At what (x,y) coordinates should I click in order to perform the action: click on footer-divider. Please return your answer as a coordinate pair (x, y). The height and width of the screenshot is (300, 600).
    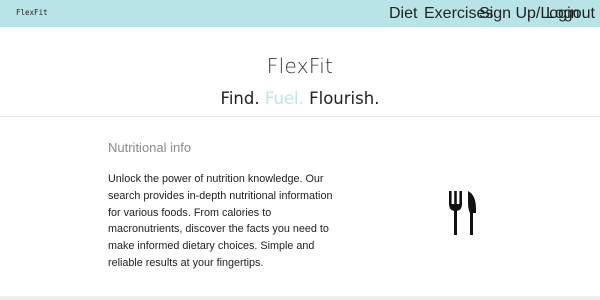
    Looking at the image, I should click on (300, 298).